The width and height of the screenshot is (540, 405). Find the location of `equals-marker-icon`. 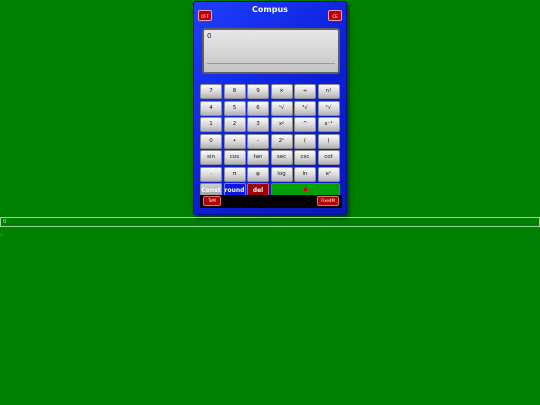

equals-marker-icon is located at coordinates (305, 189).